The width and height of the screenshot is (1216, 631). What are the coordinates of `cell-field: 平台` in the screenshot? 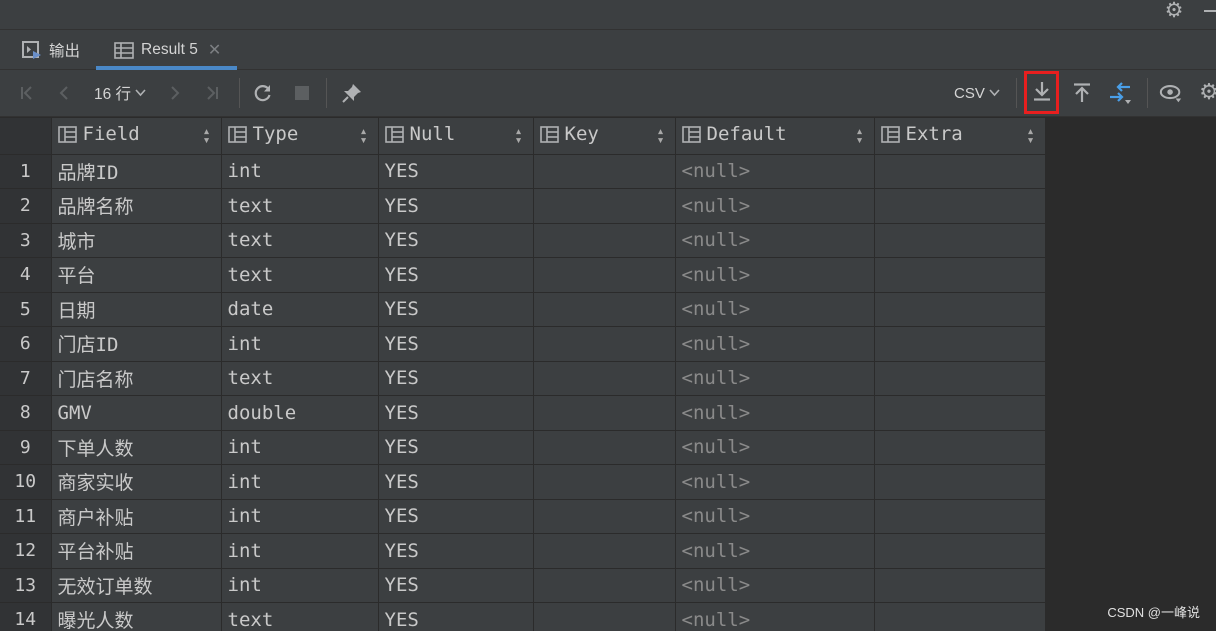 It's located at (136, 275).